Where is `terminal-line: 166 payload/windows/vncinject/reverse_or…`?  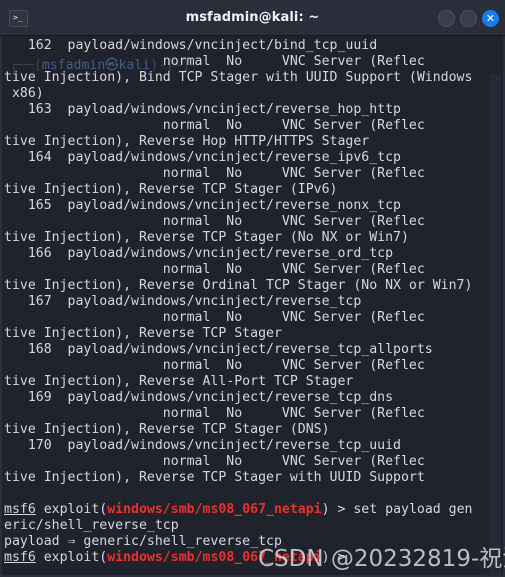
terminal-line: 166 payload/windows/vncinject/reverse_or… is located at coordinates (252, 254).